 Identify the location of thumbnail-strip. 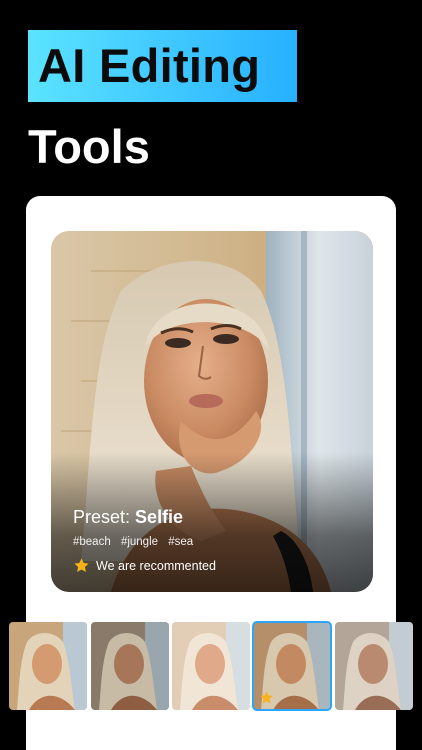
(211, 666).